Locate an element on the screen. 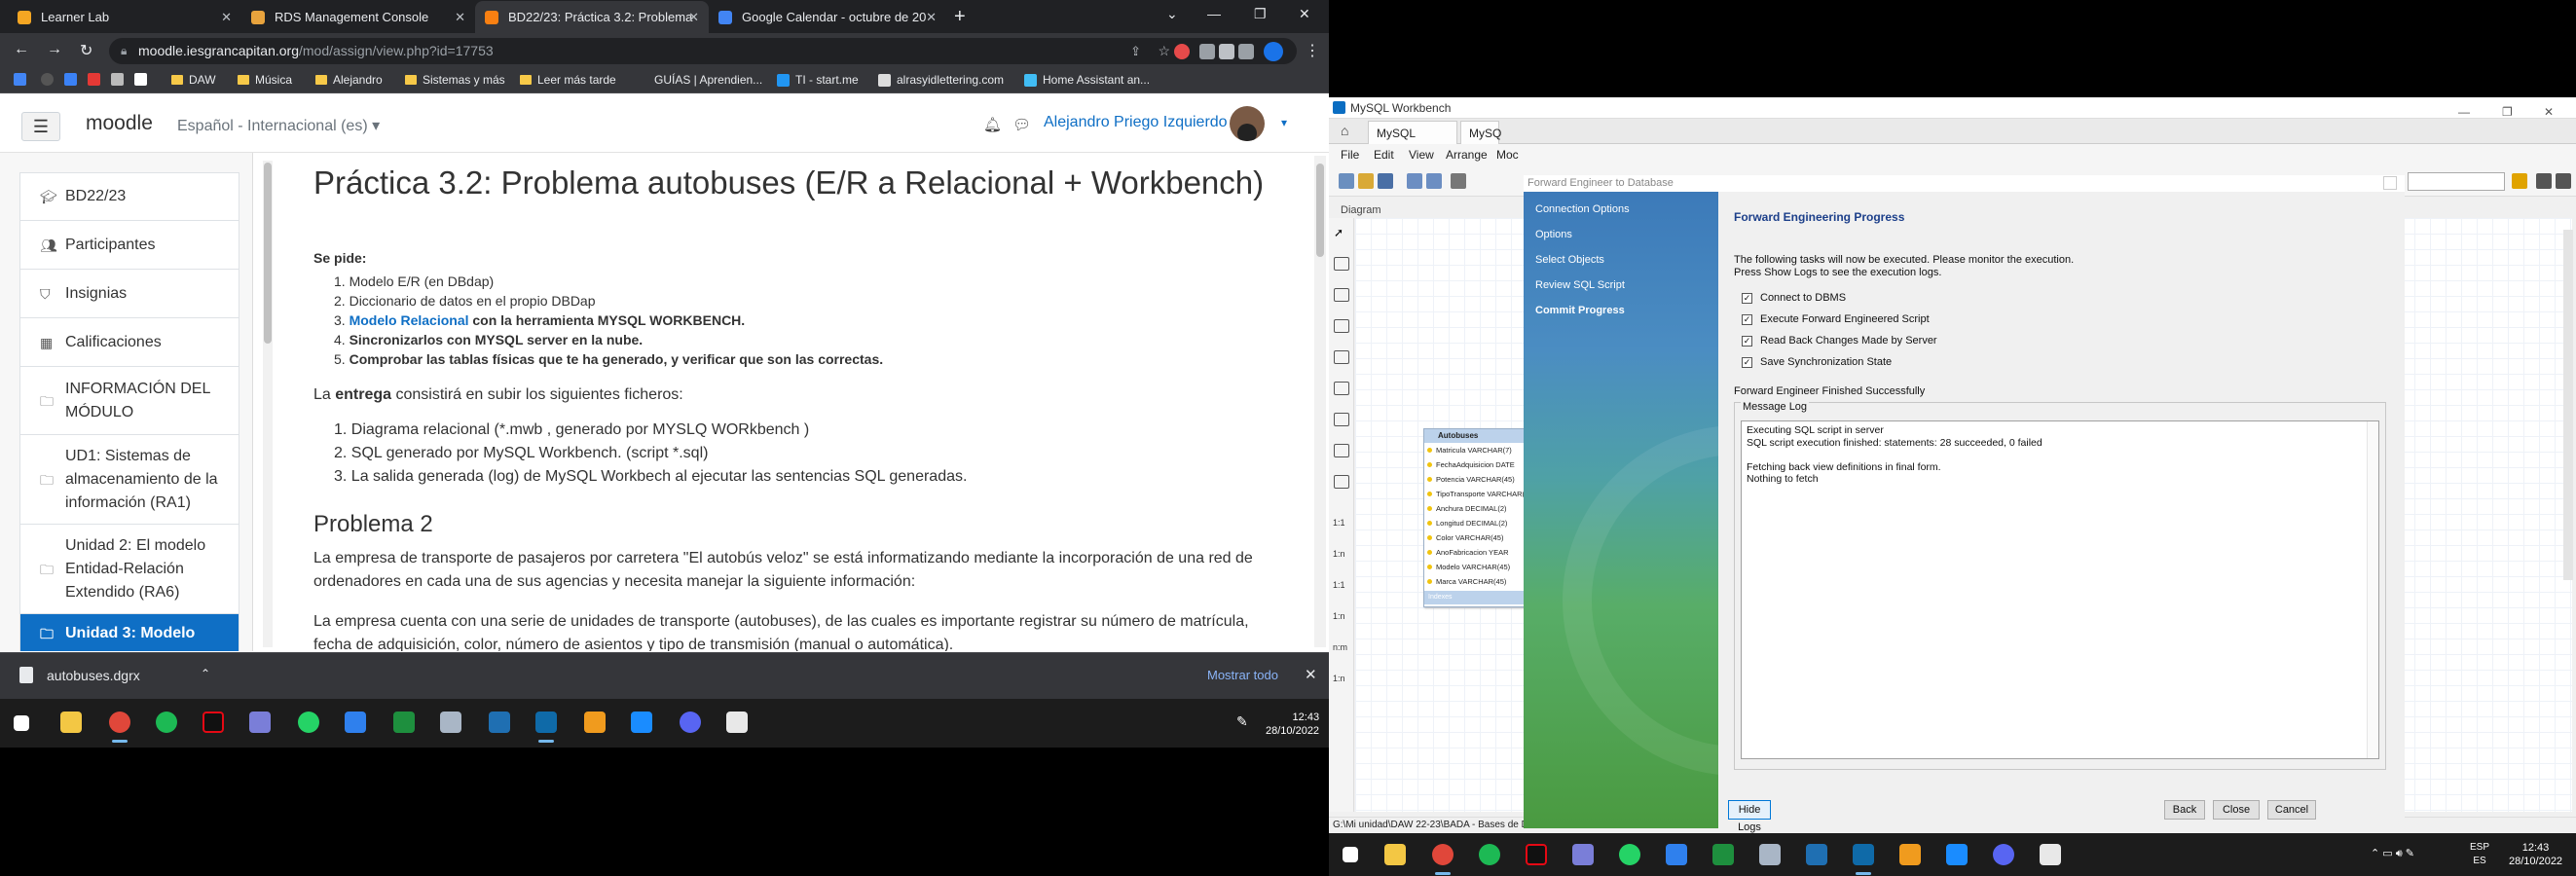 The height and width of the screenshot is (876, 2576). mysql-workbench-icon is located at coordinates (546, 728).